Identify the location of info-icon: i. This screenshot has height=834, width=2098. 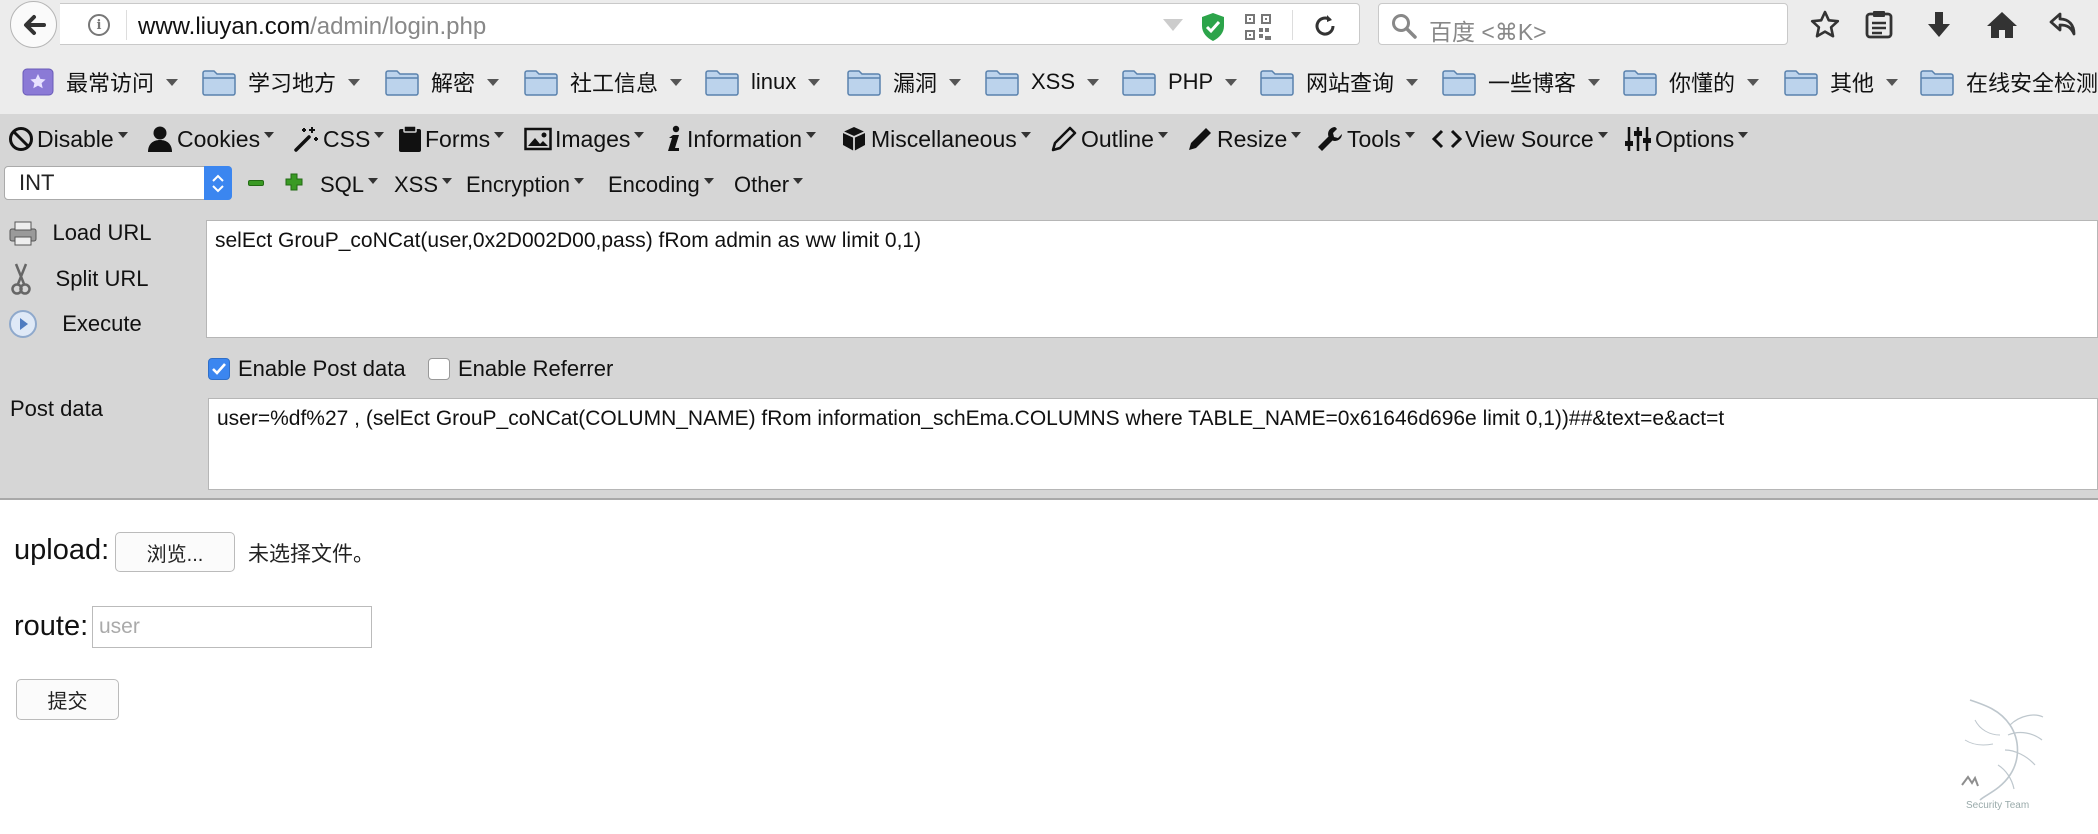
(99, 25).